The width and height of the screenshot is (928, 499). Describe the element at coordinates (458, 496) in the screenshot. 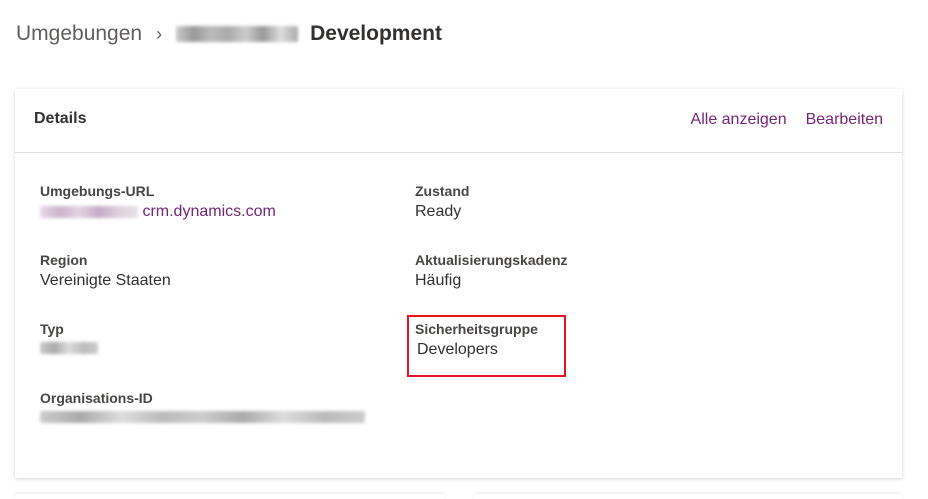

I see `next-cards-edge` at that location.